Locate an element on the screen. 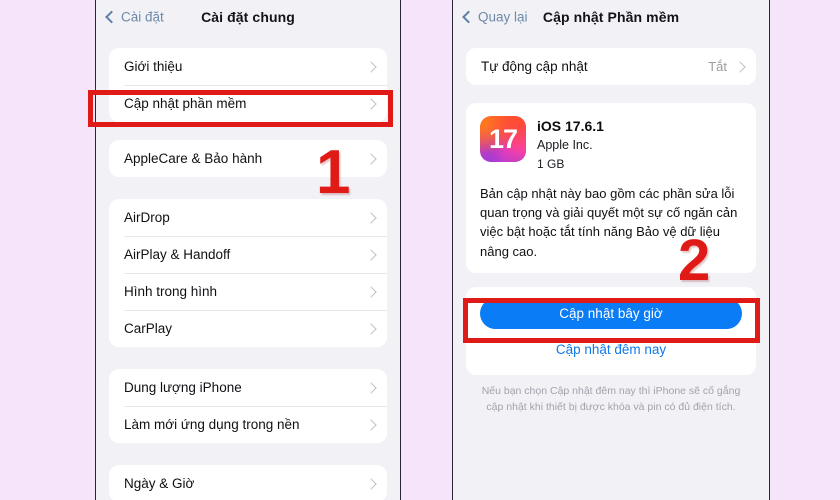 Image resolution: width=840 pixels, height=500 pixels. update-now-button: Cập nhật bây giờ is located at coordinates (611, 313).